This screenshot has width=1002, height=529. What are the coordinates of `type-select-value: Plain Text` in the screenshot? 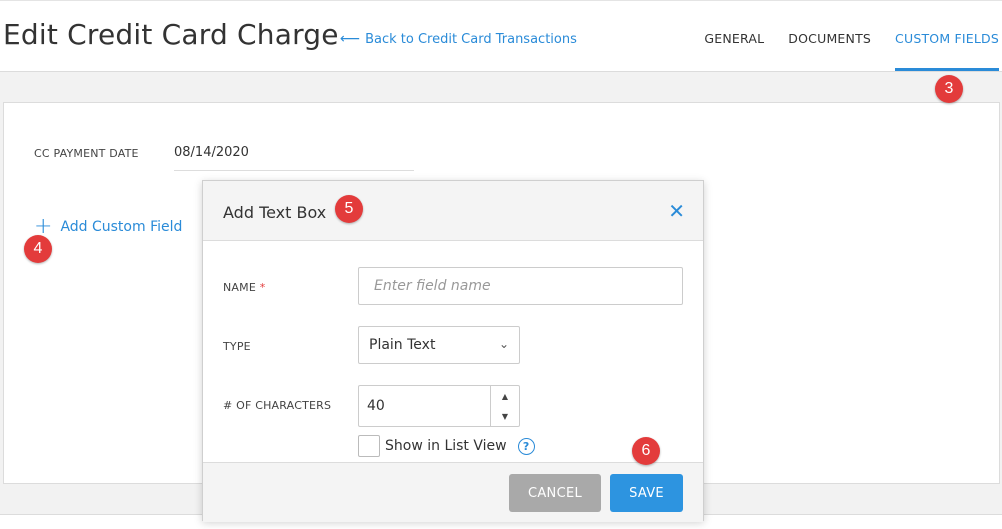 It's located at (402, 345).